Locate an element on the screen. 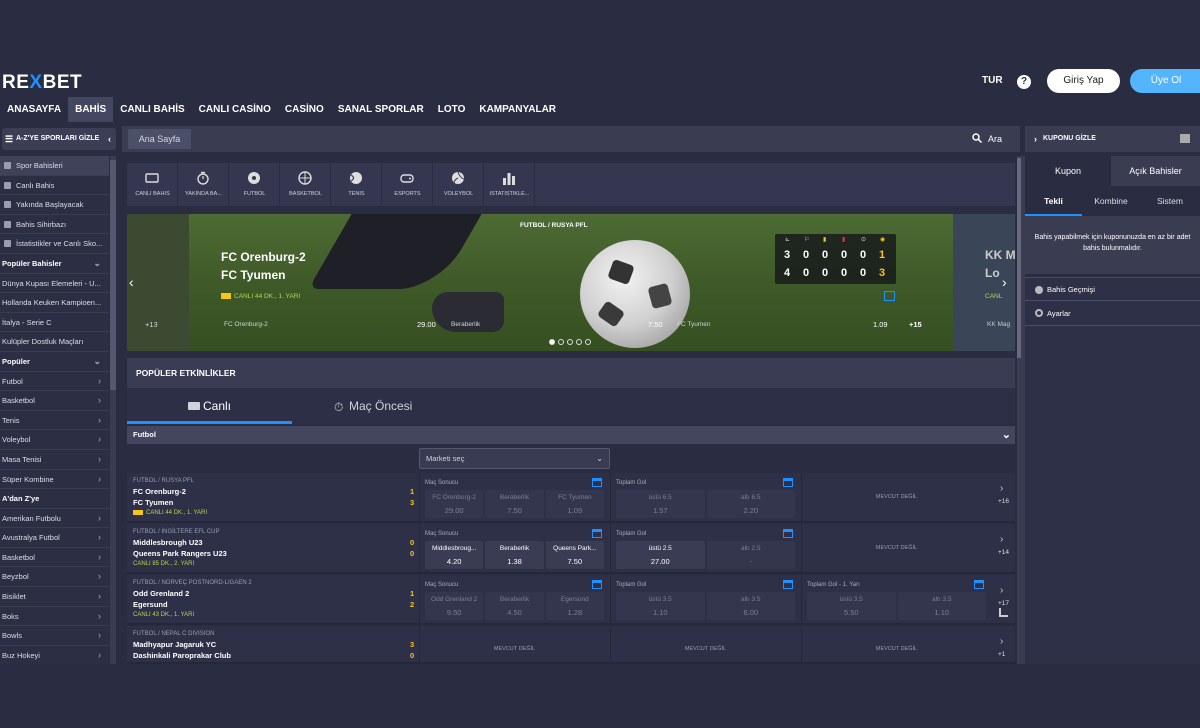 Image resolution: width=1200 pixels, height=728 pixels. banner-odd2-label: Beraberlik is located at coordinates (465, 324).